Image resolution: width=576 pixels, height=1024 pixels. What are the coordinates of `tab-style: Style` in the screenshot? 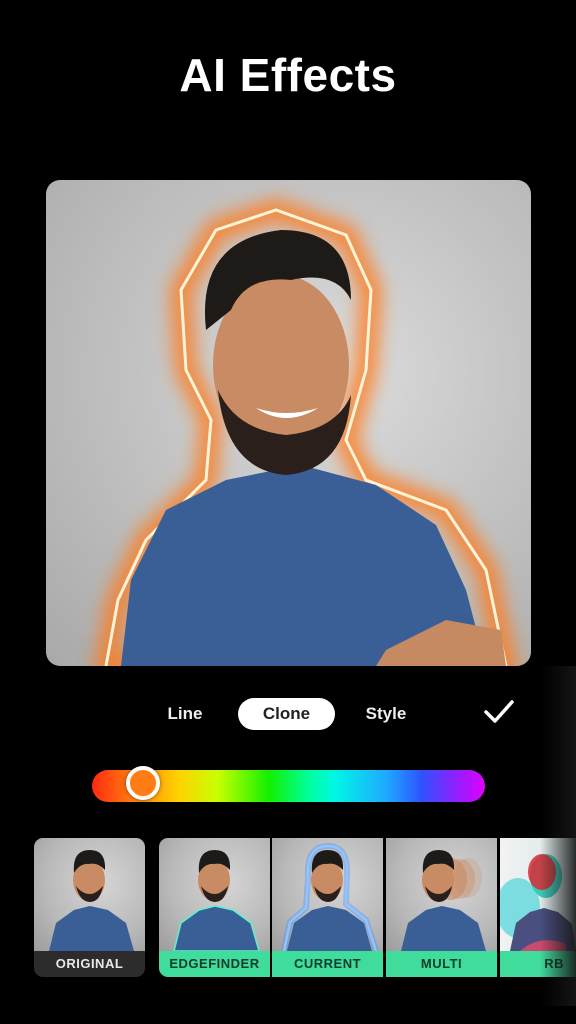 It's located at (386, 714).